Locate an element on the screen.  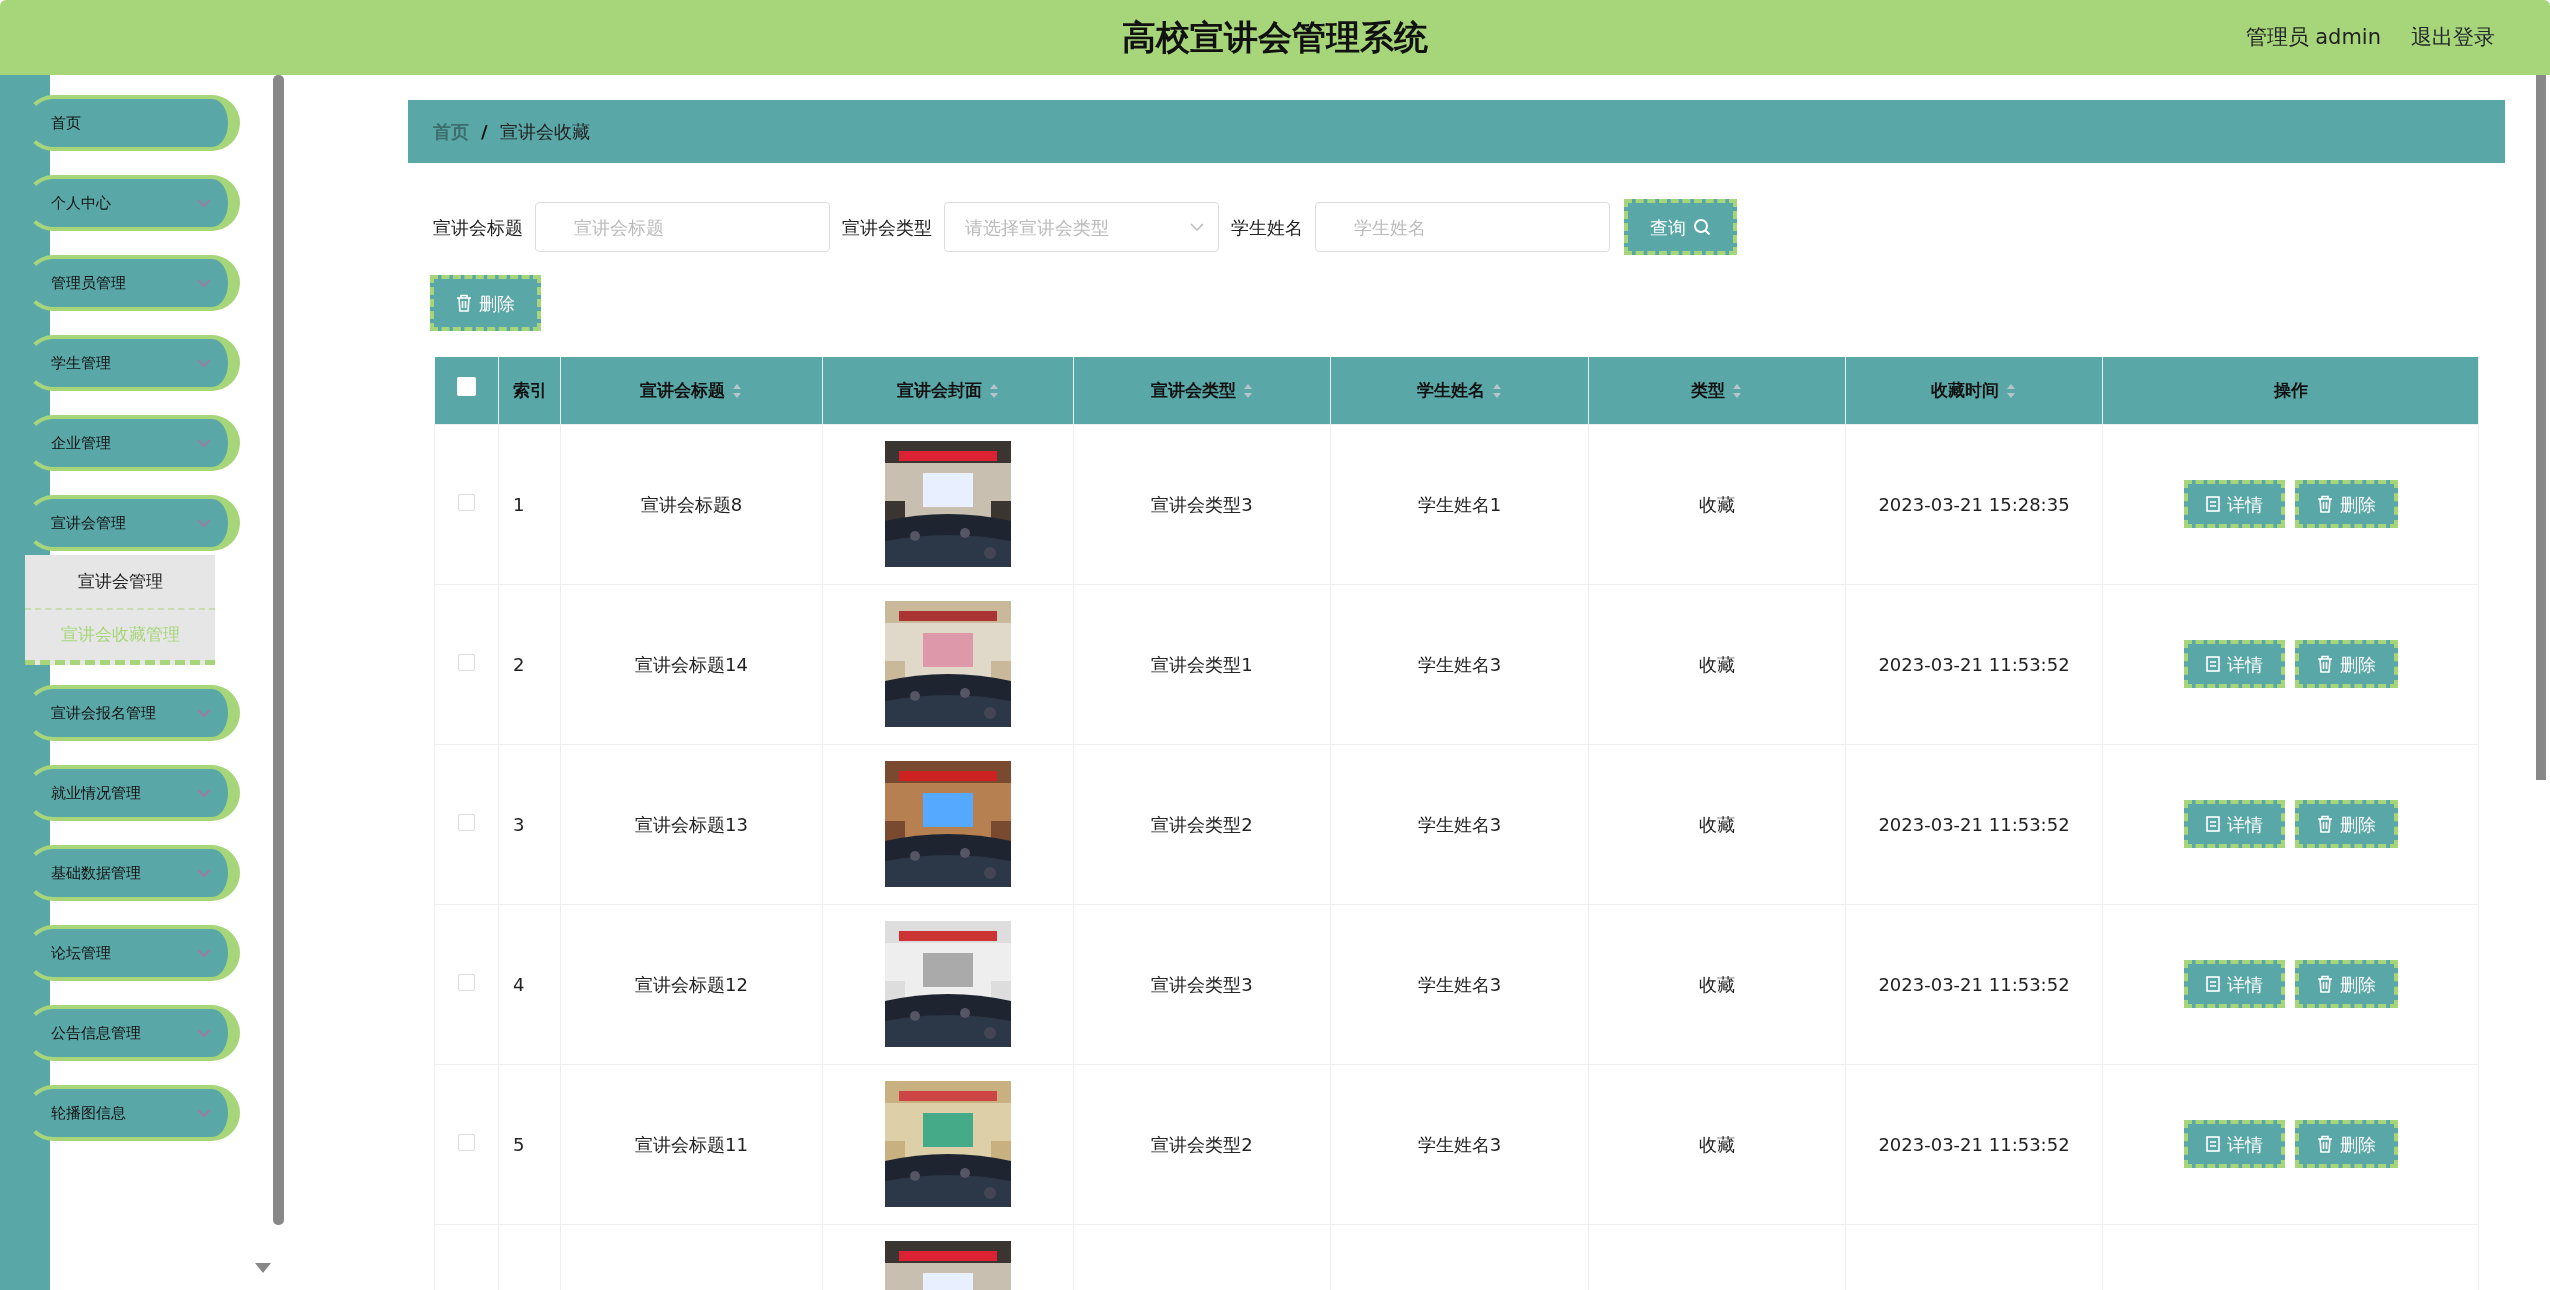
logout-link: 退出登录 is located at coordinates (2453, 38).